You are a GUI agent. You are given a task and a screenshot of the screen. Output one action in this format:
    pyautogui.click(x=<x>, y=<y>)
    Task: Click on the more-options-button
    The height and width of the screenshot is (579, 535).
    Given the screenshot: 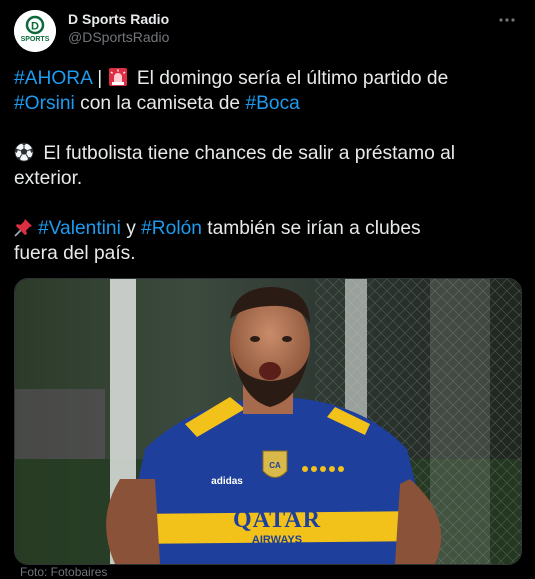 What is the action you would take?
    pyautogui.click(x=507, y=22)
    